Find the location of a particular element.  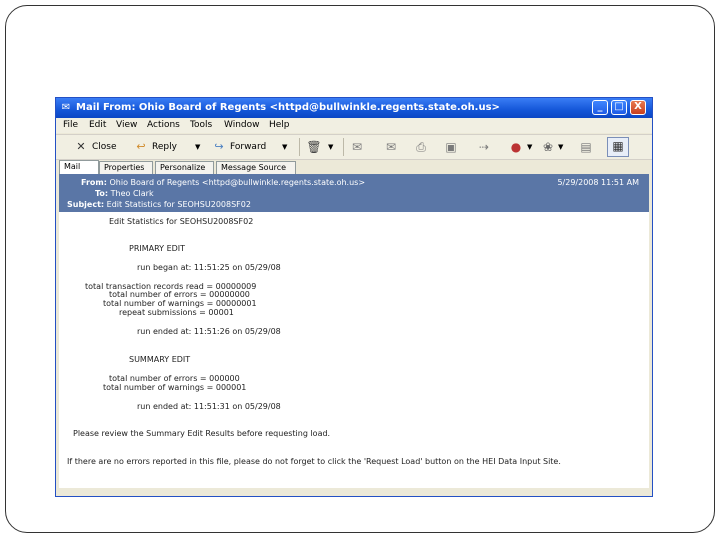

junk-dropdown-arrow: ▼ is located at coordinates (529, 147).